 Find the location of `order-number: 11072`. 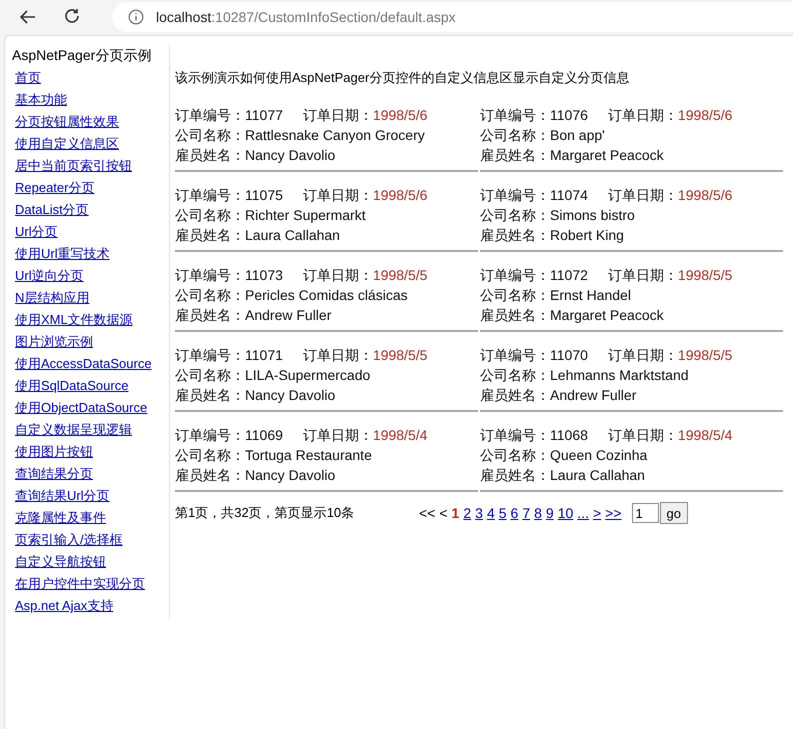

order-number: 11072 is located at coordinates (569, 275).